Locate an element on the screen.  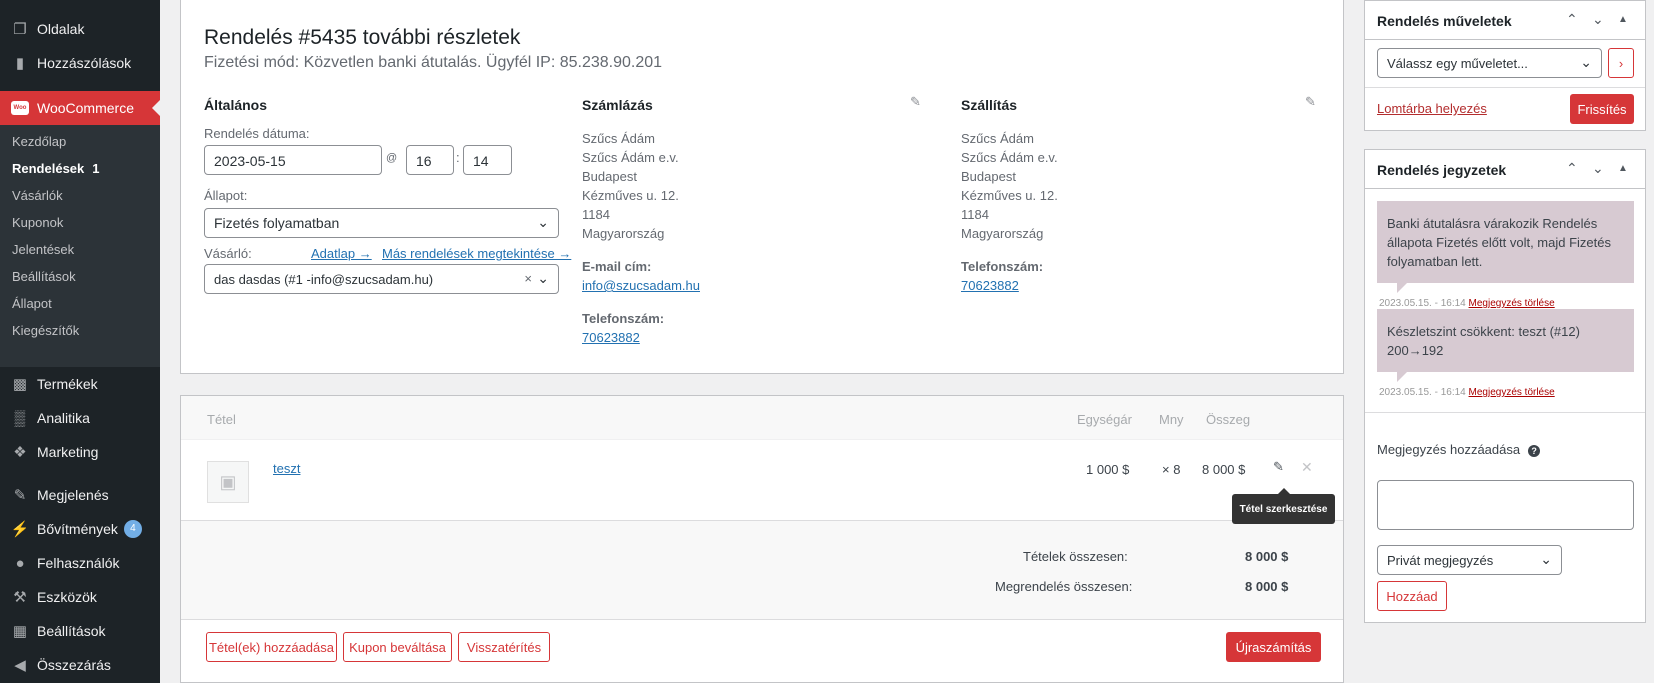
menu-item-tools: ⚒ Eszközök is located at coordinates (80, 597).